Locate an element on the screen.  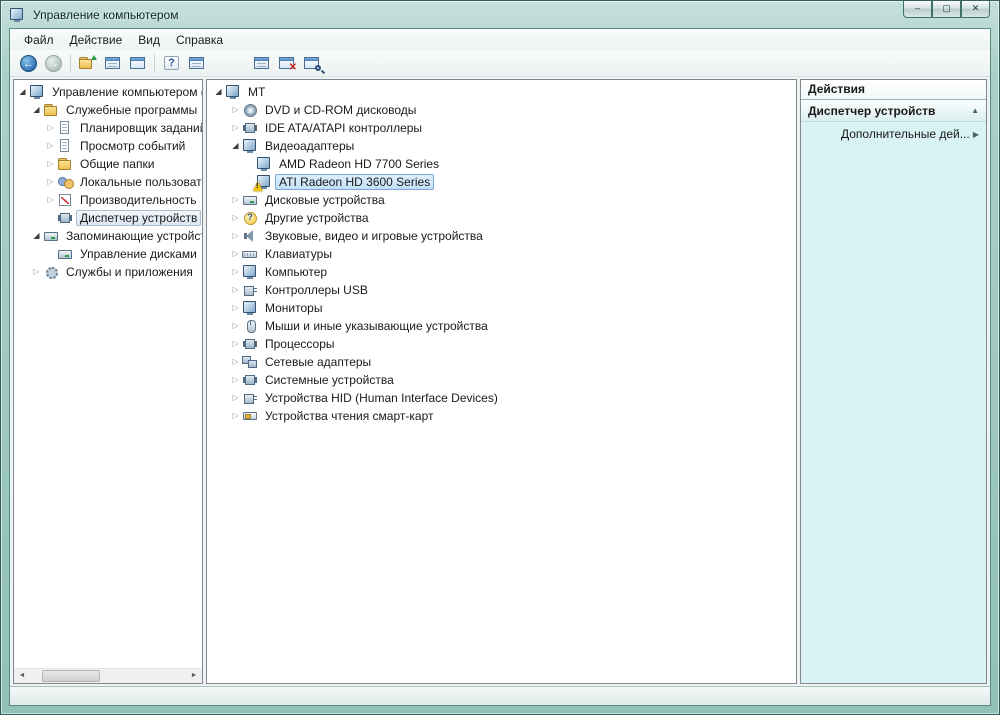
tree-item-system-tools: Служебные программы is located at coordinates (108, 110).